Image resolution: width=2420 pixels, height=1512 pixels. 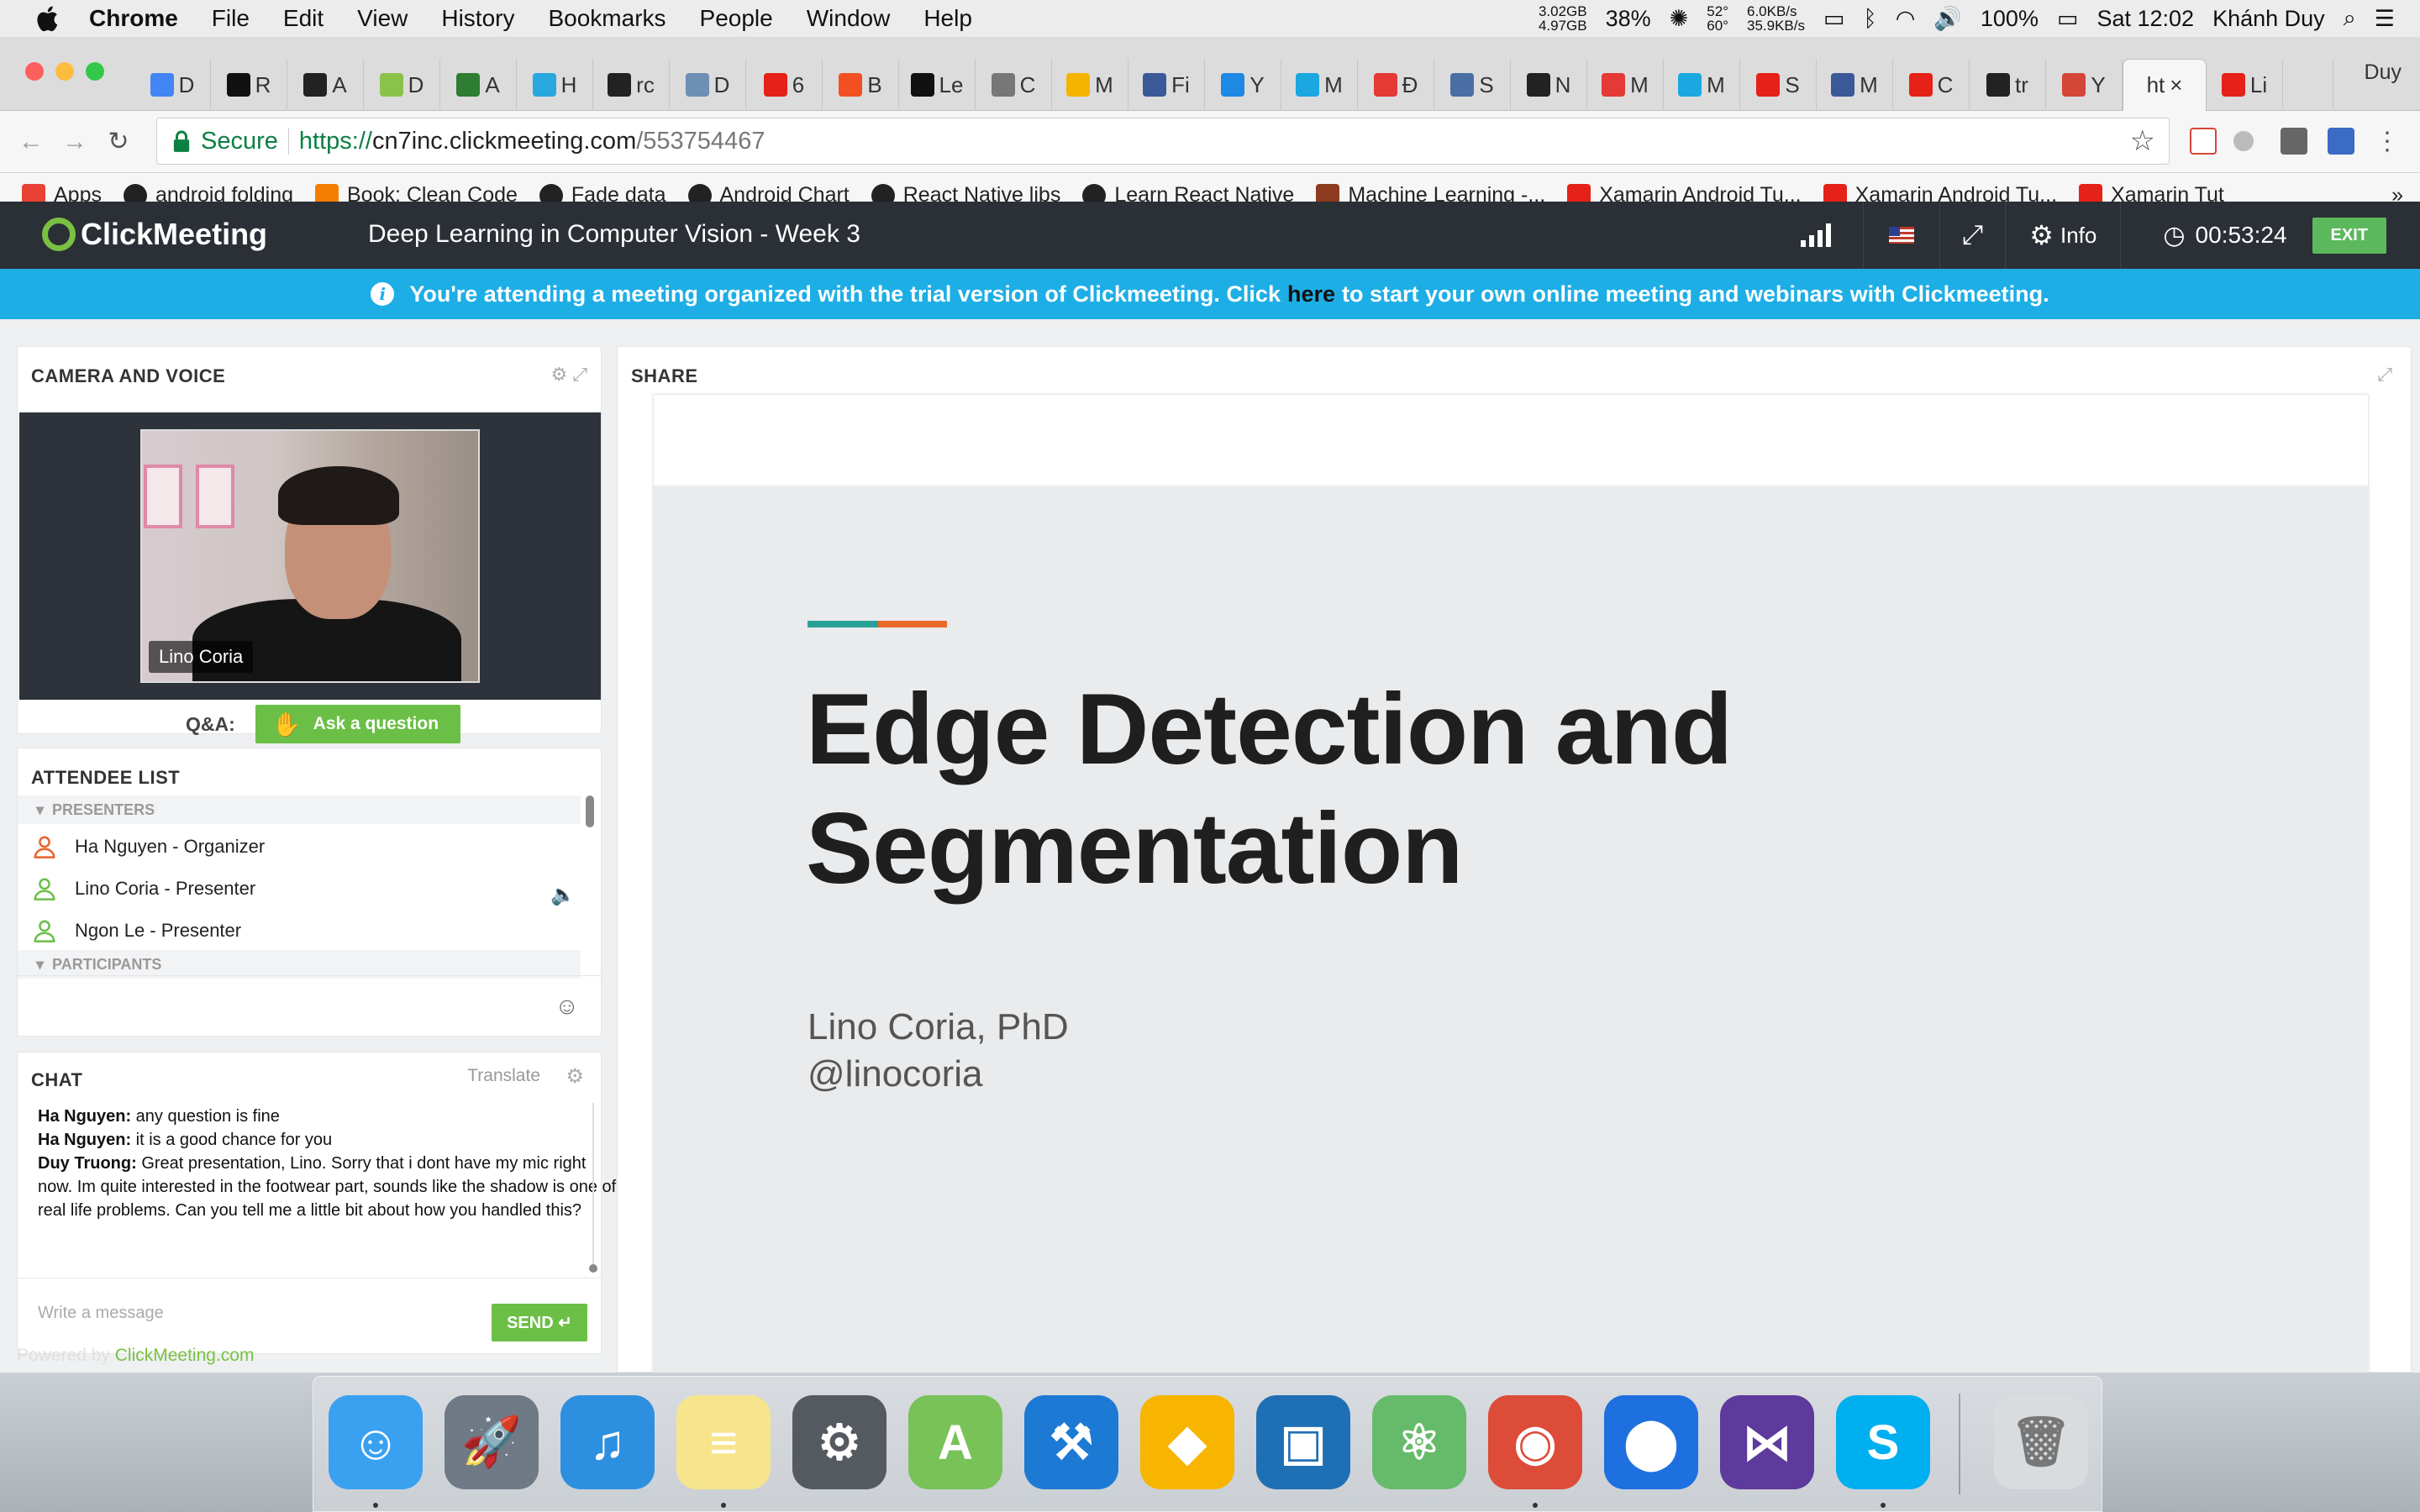 What do you see at coordinates (2245, 85) in the screenshot?
I see `browser-tab: Li` at bounding box center [2245, 85].